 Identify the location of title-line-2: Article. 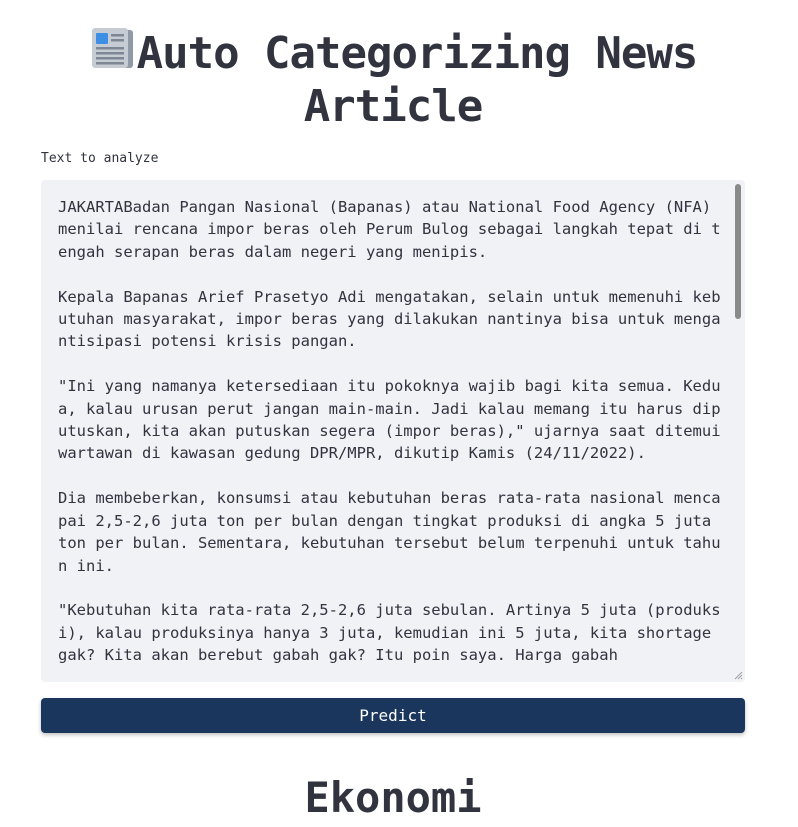
(393, 106).